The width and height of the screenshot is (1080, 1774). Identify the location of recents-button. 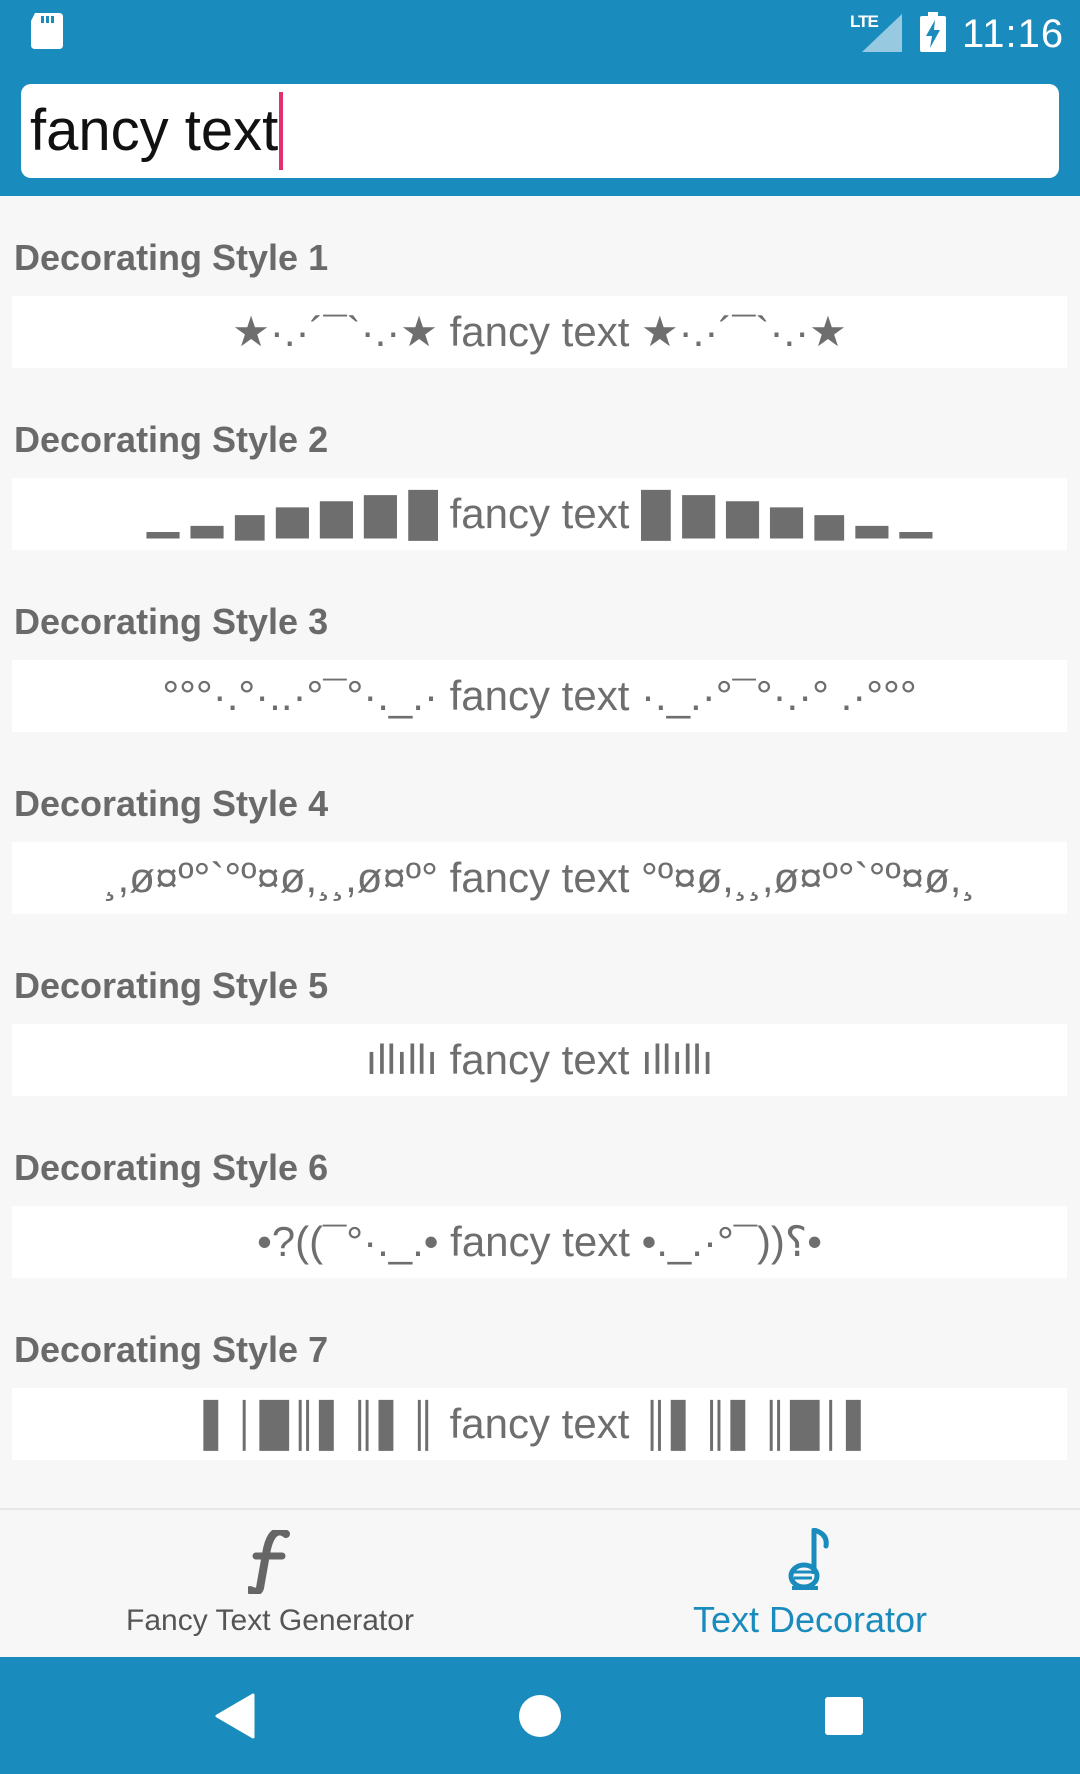
(844, 1715).